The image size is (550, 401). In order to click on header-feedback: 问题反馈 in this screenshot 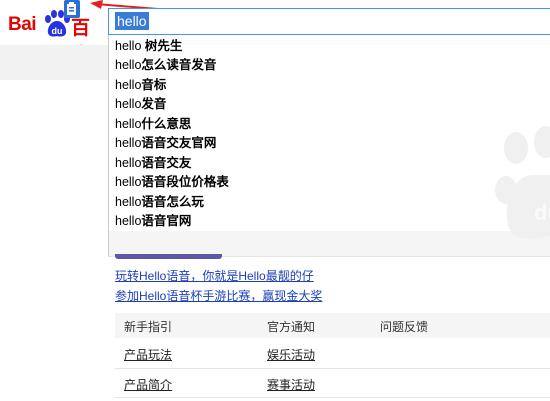, I will do `click(404, 327)`.